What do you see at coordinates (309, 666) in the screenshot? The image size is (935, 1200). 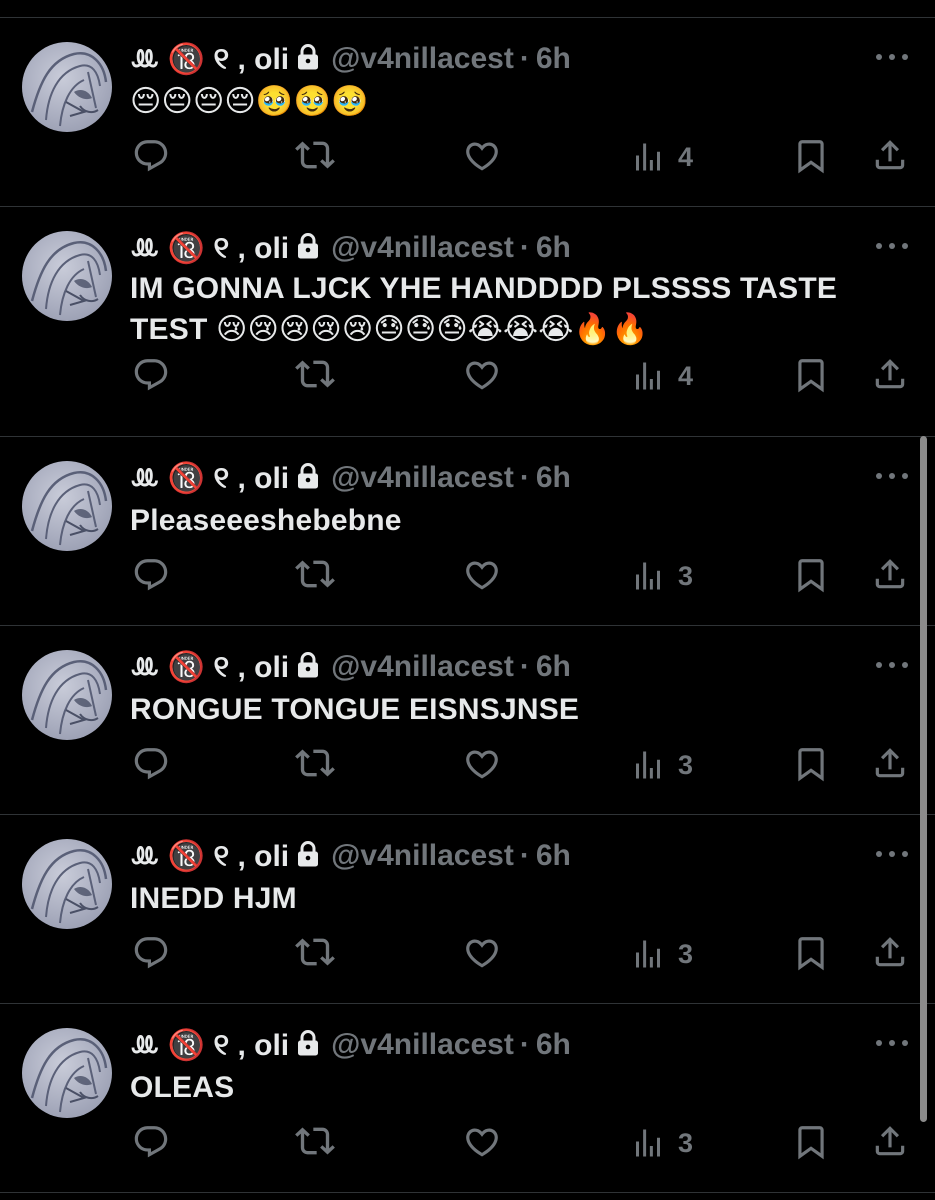 I see `lock-icon` at bounding box center [309, 666].